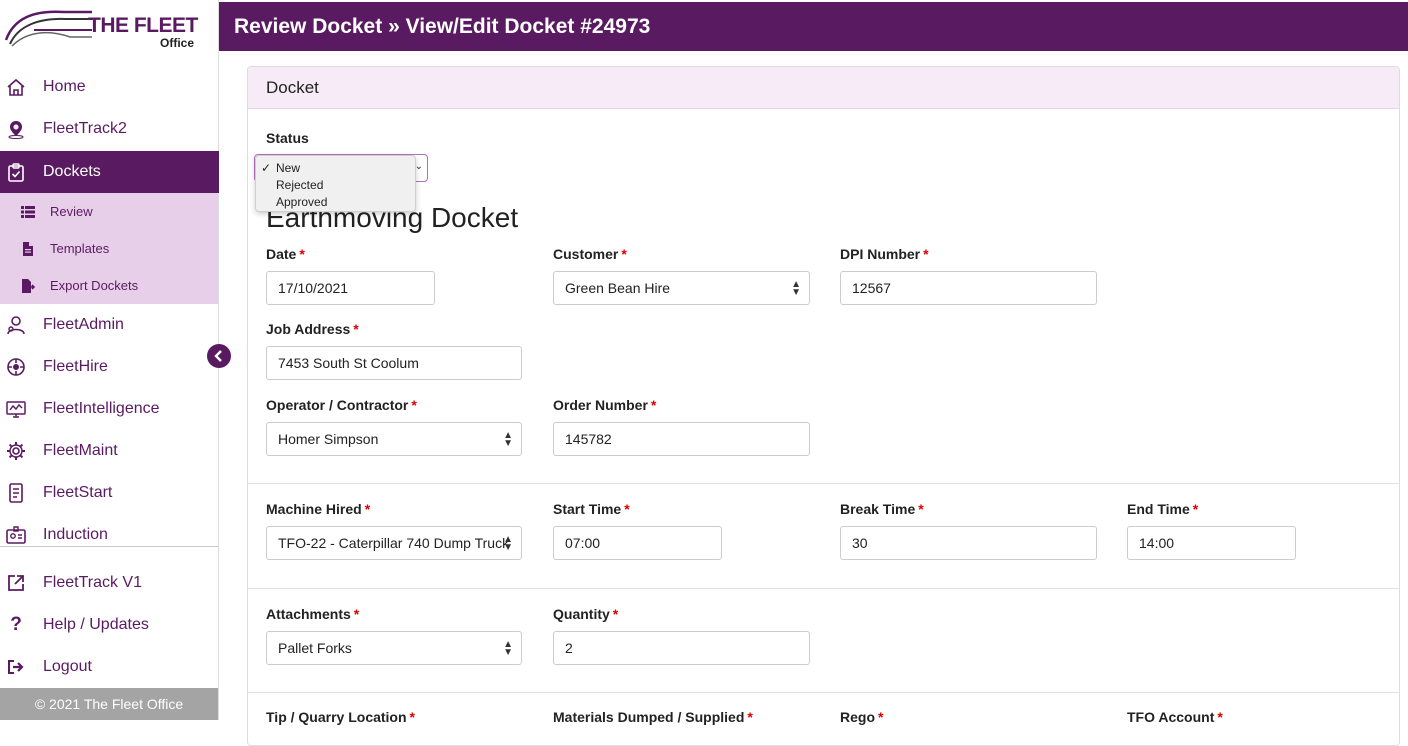  I want to click on sidebar-item-label: FleetStart, so click(78, 492).